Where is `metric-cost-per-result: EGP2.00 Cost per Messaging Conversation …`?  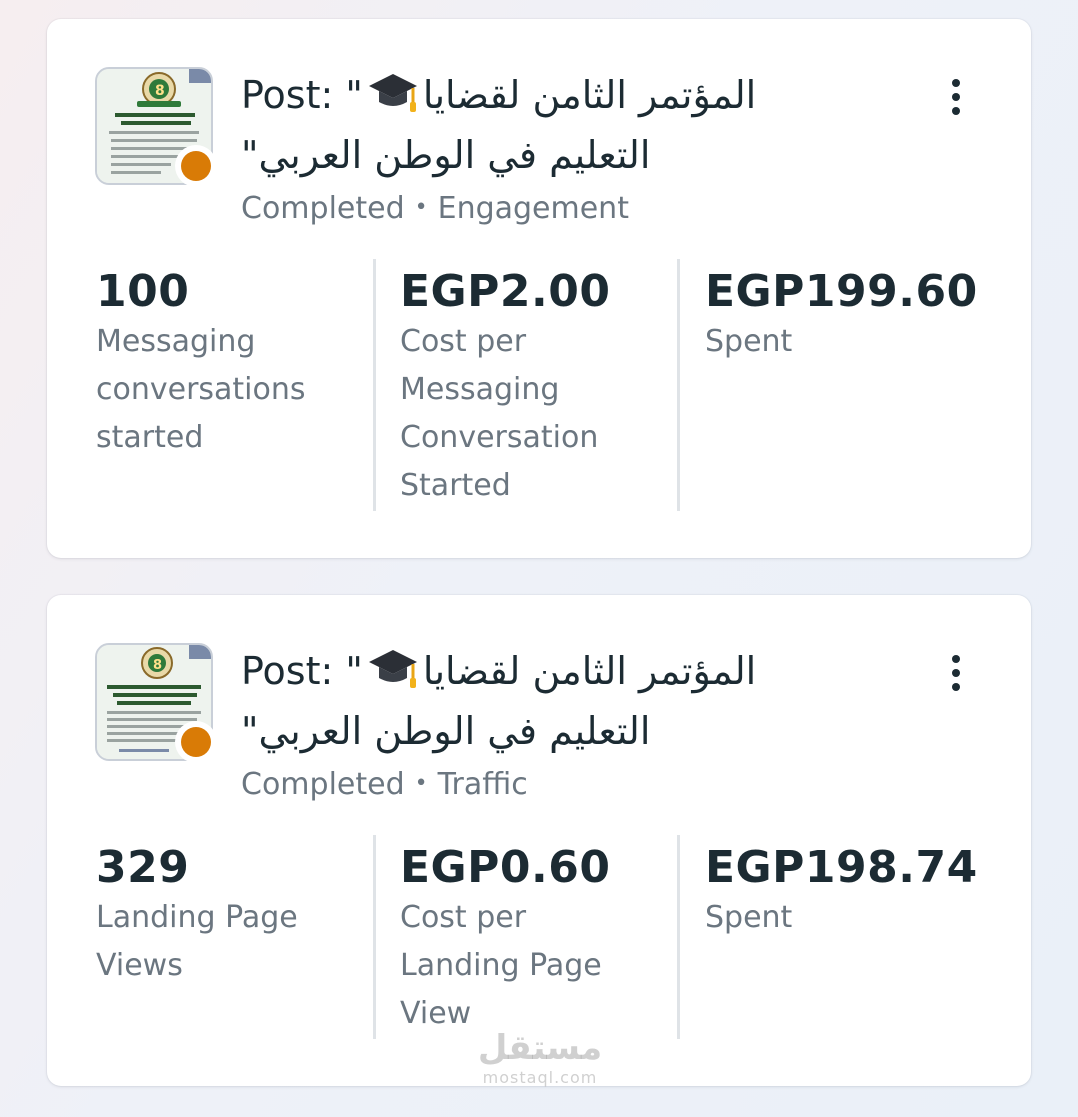 metric-cost-per-result: EGP2.00 Cost per Messaging Conversation … is located at coordinates (525, 385).